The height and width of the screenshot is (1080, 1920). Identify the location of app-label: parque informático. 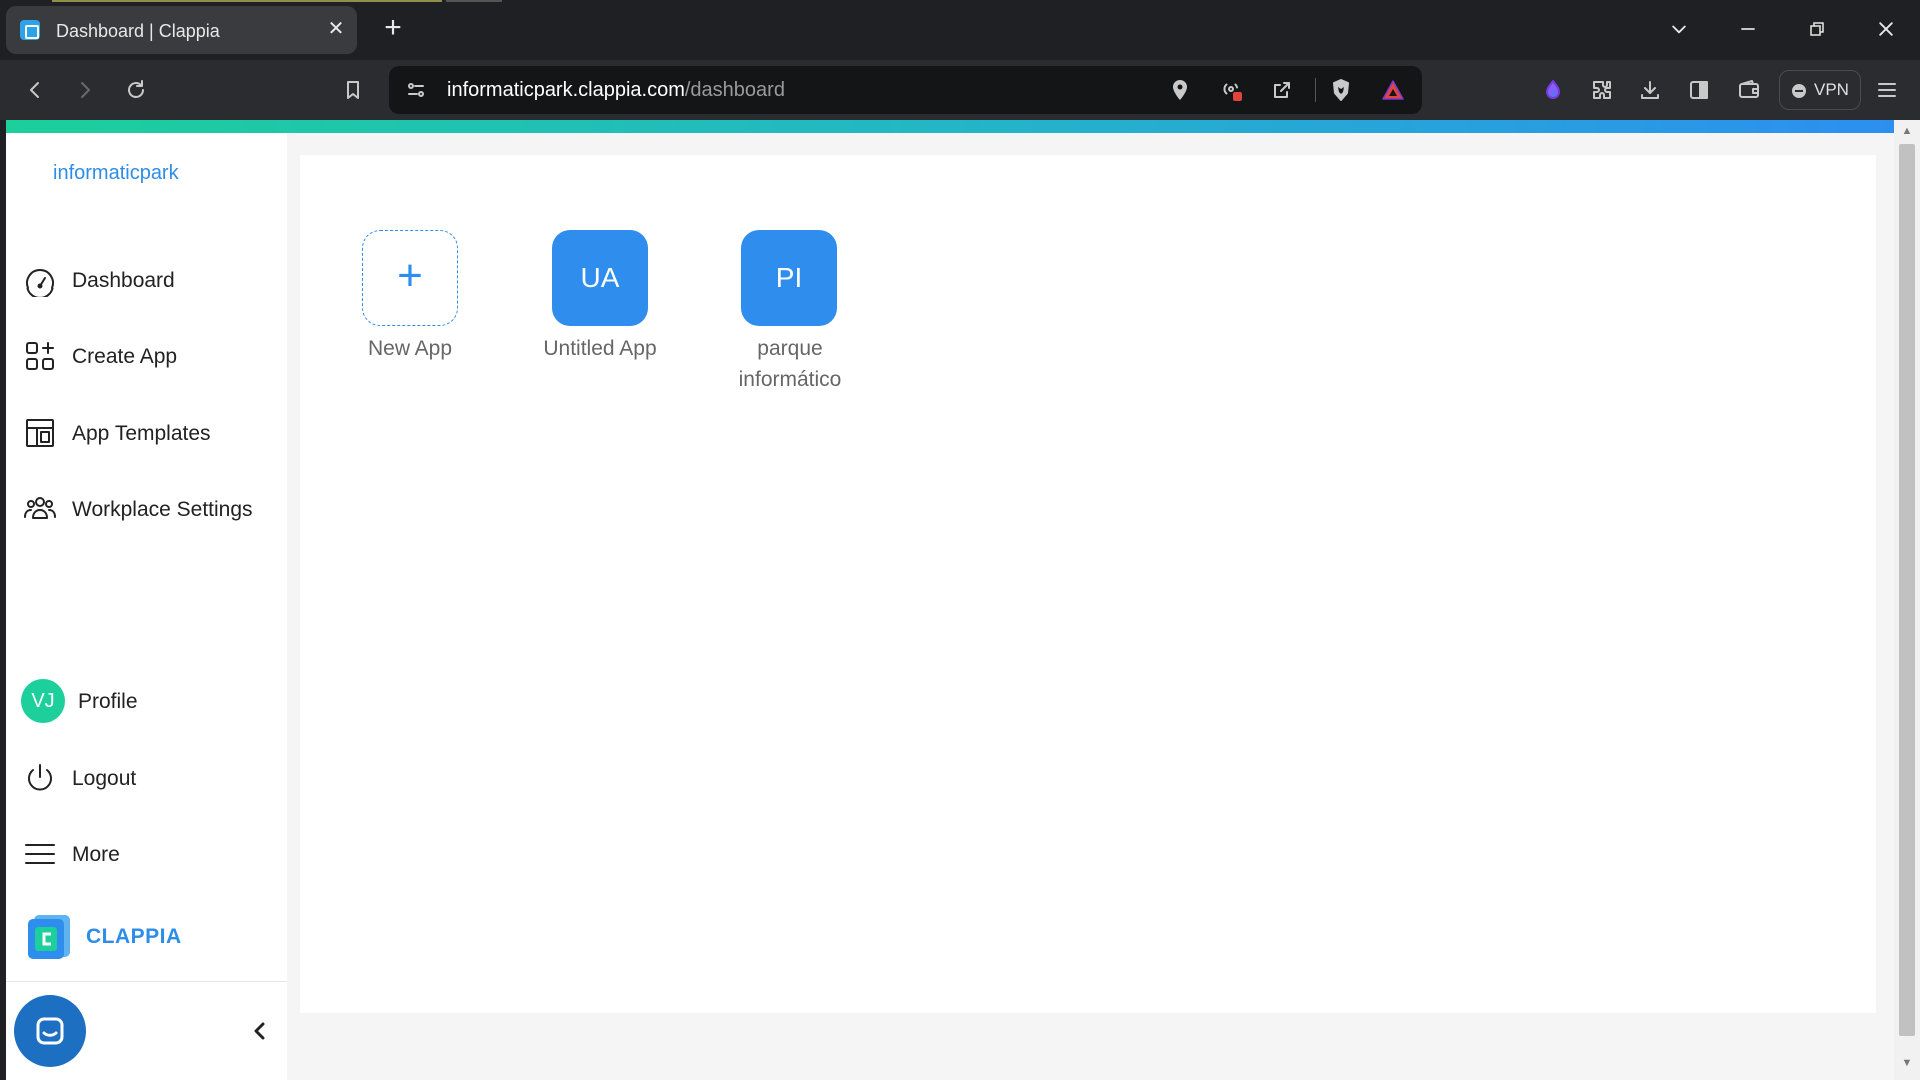
(790, 364).